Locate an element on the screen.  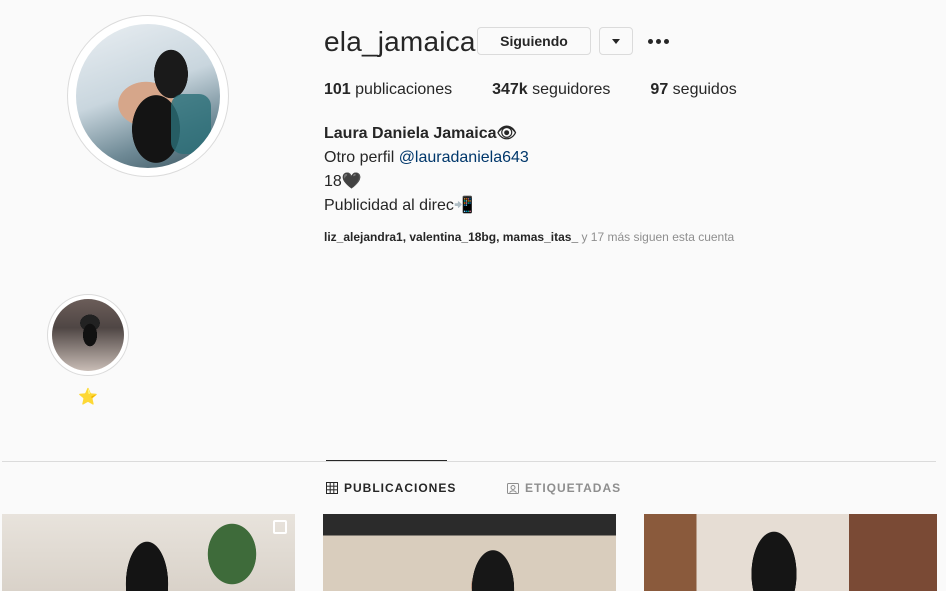
highlight-cover is located at coordinates (88, 335).